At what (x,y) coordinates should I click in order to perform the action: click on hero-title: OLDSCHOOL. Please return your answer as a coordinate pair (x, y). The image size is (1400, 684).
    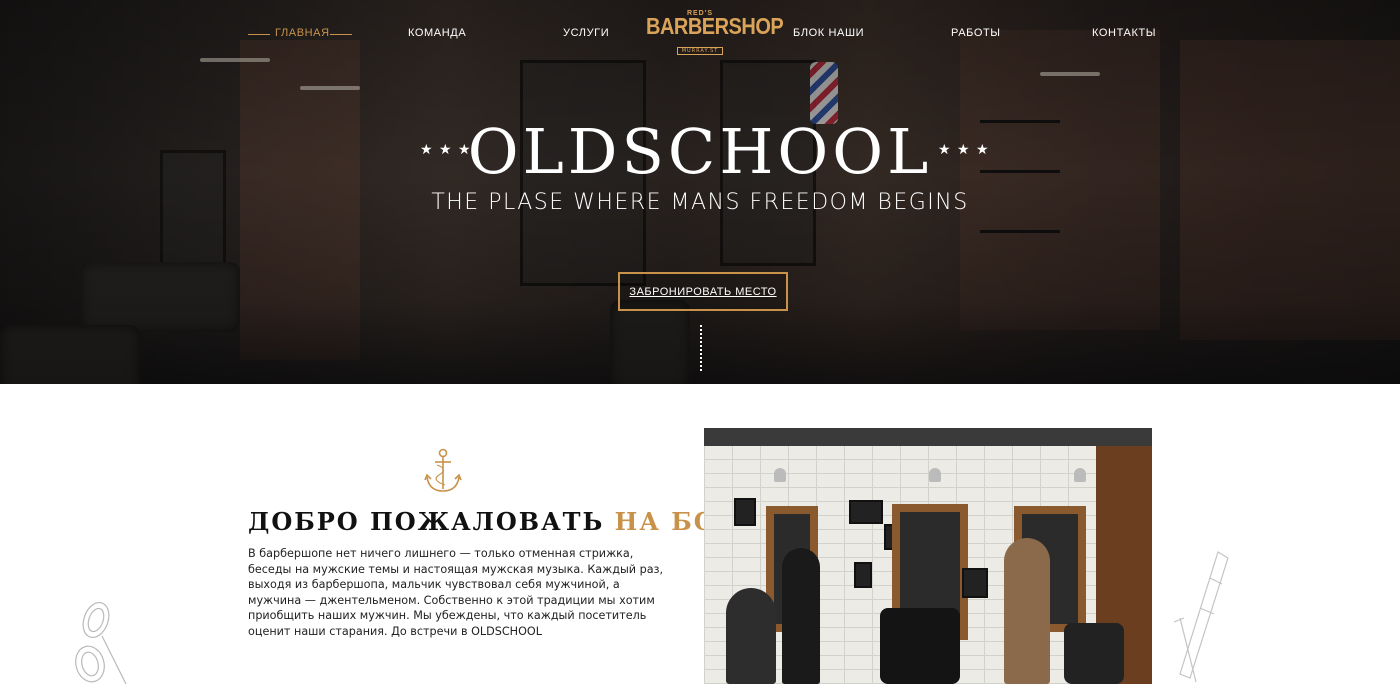
    Looking at the image, I should click on (700, 151).